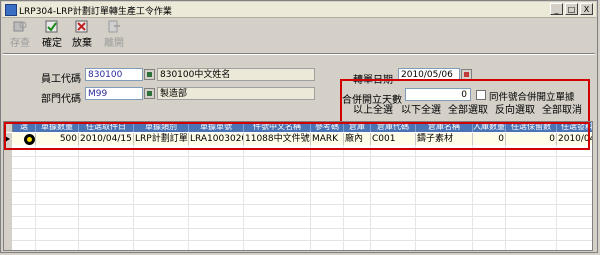 Image resolution: width=600 pixels, height=255 pixels. What do you see at coordinates (20, 34) in the screenshot?
I see `query-button: 存查` at bounding box center [20, 34].